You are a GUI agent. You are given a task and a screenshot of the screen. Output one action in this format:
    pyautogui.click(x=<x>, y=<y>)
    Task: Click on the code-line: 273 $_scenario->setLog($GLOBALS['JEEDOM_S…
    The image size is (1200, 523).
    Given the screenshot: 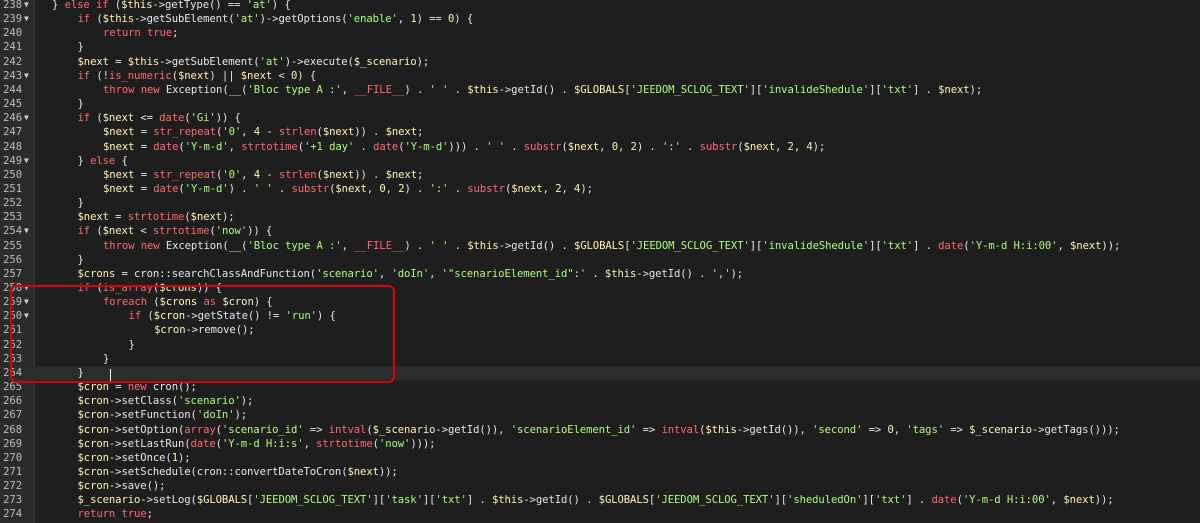 What is the action you would take?
    pyautogui.click(x=600, y=500)
    